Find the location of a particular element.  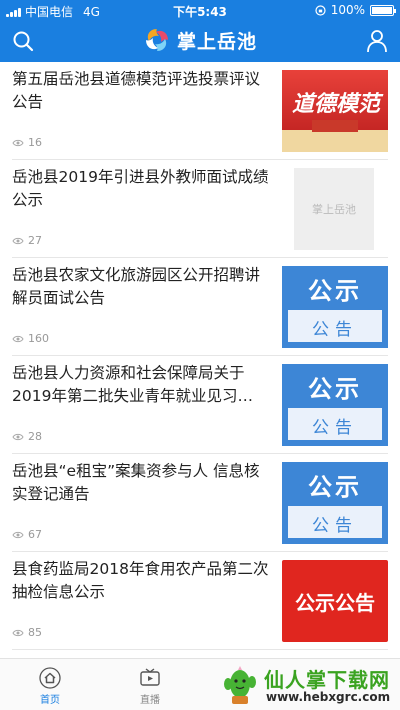

article-thumbnail: 公示公告 is located at coordinates (335, 601).